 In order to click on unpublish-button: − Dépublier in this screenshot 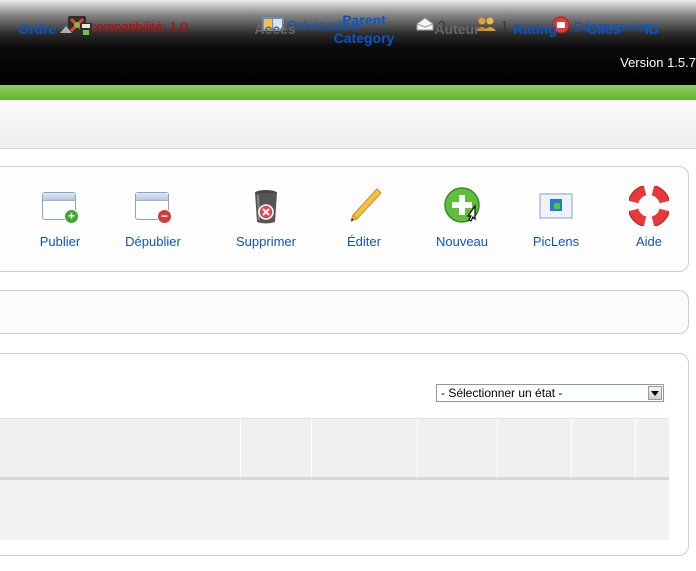, I will do `click(153, 217)`.